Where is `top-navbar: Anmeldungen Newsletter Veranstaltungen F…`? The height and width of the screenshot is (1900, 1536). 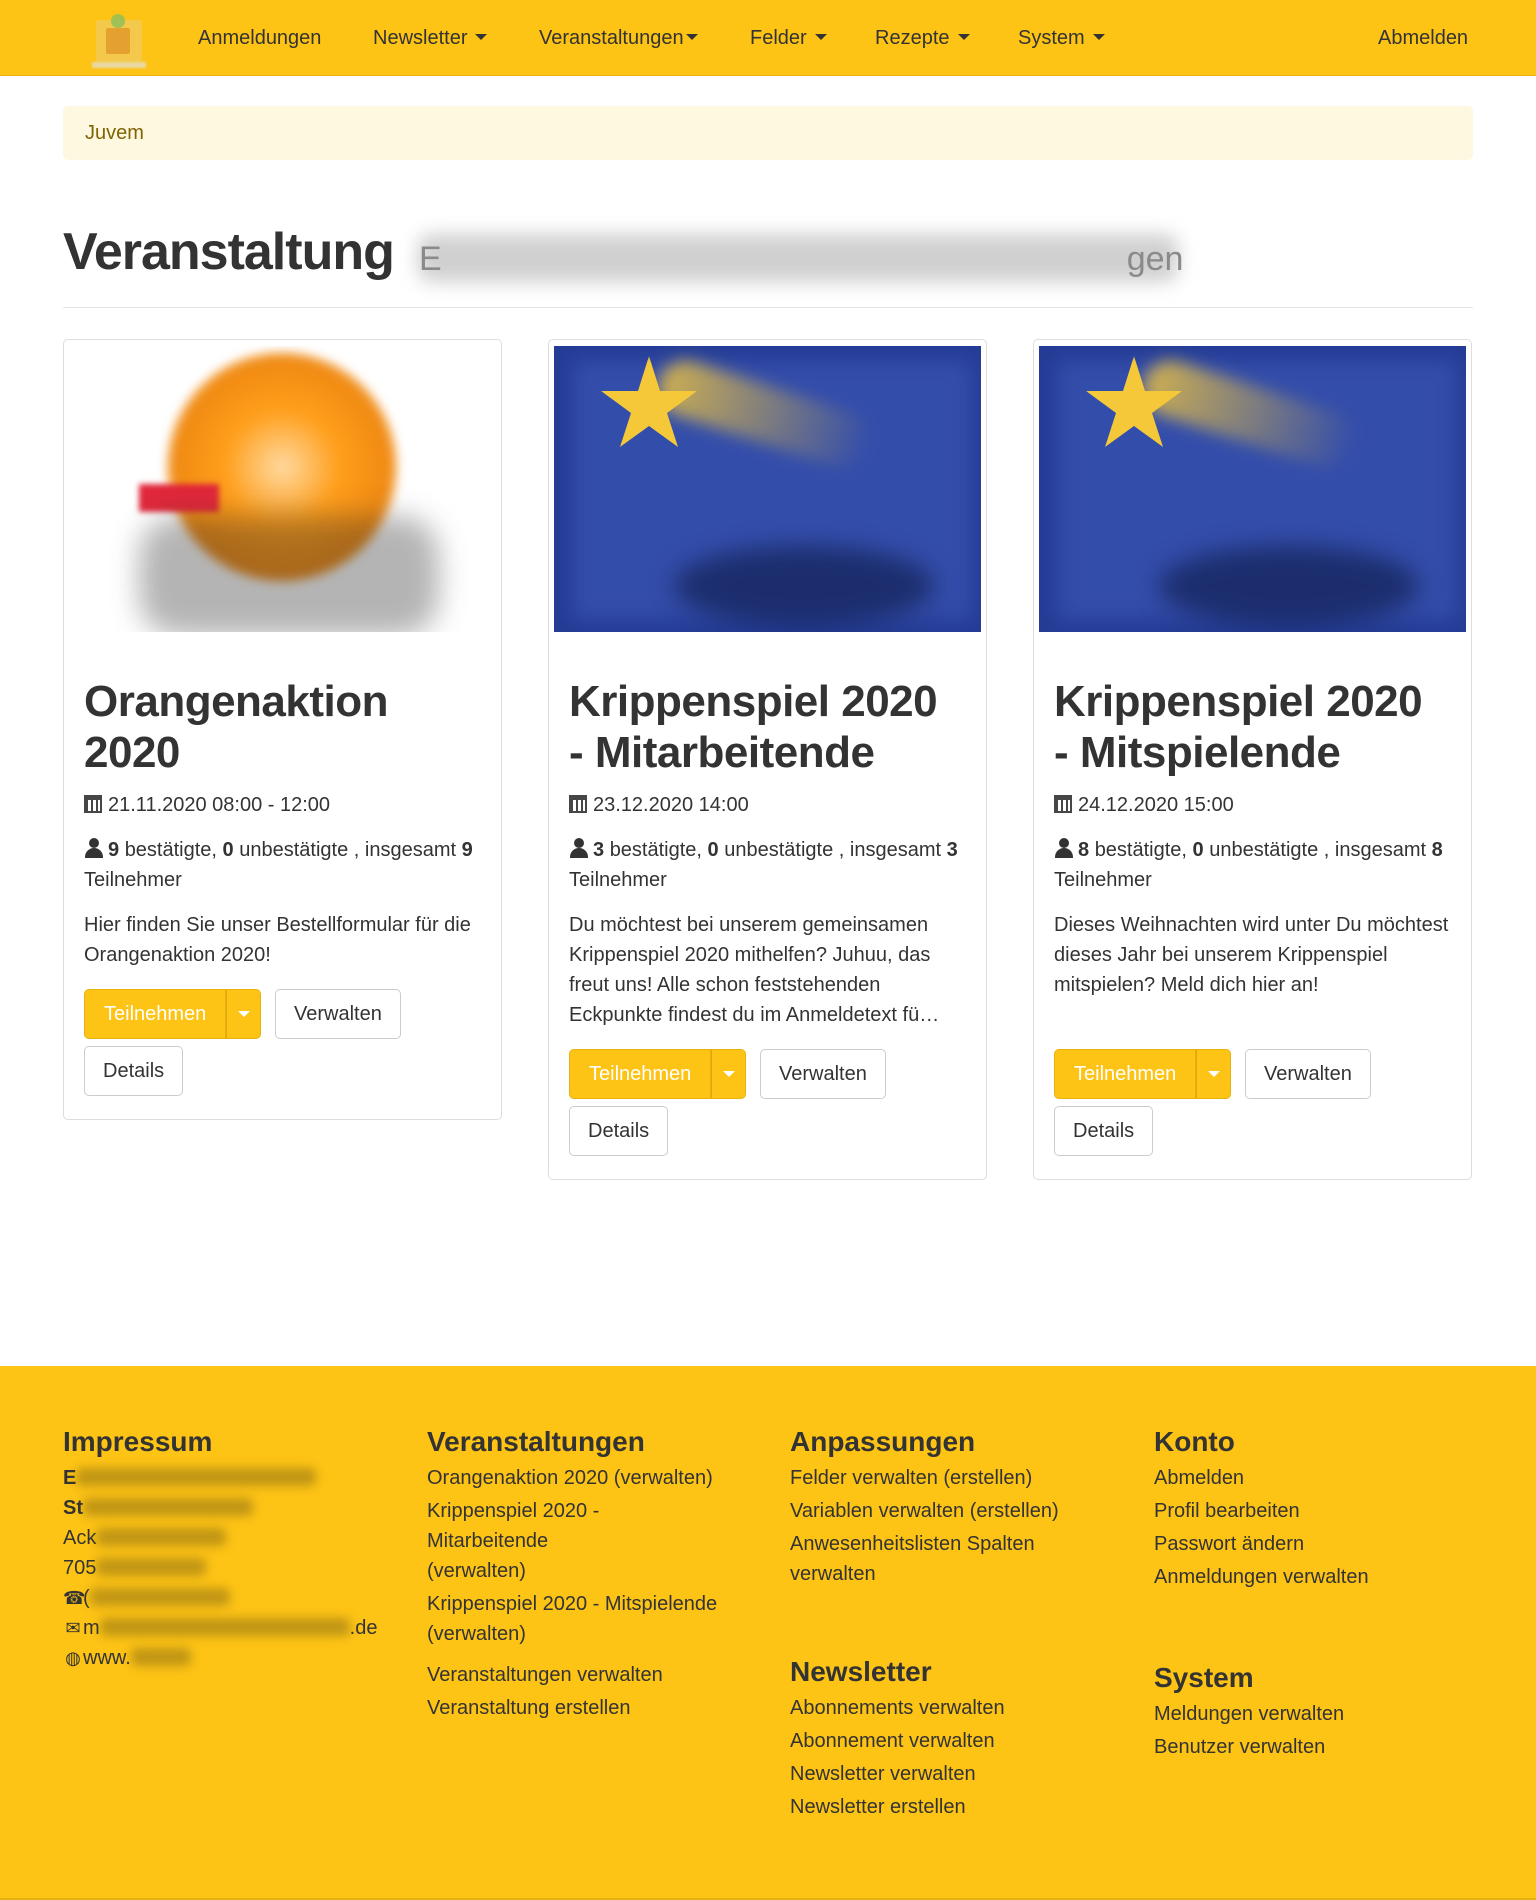 top-navbar: Anmeldungen Newsletter Veranstaltungen F… is located at coordinates (768, 38).